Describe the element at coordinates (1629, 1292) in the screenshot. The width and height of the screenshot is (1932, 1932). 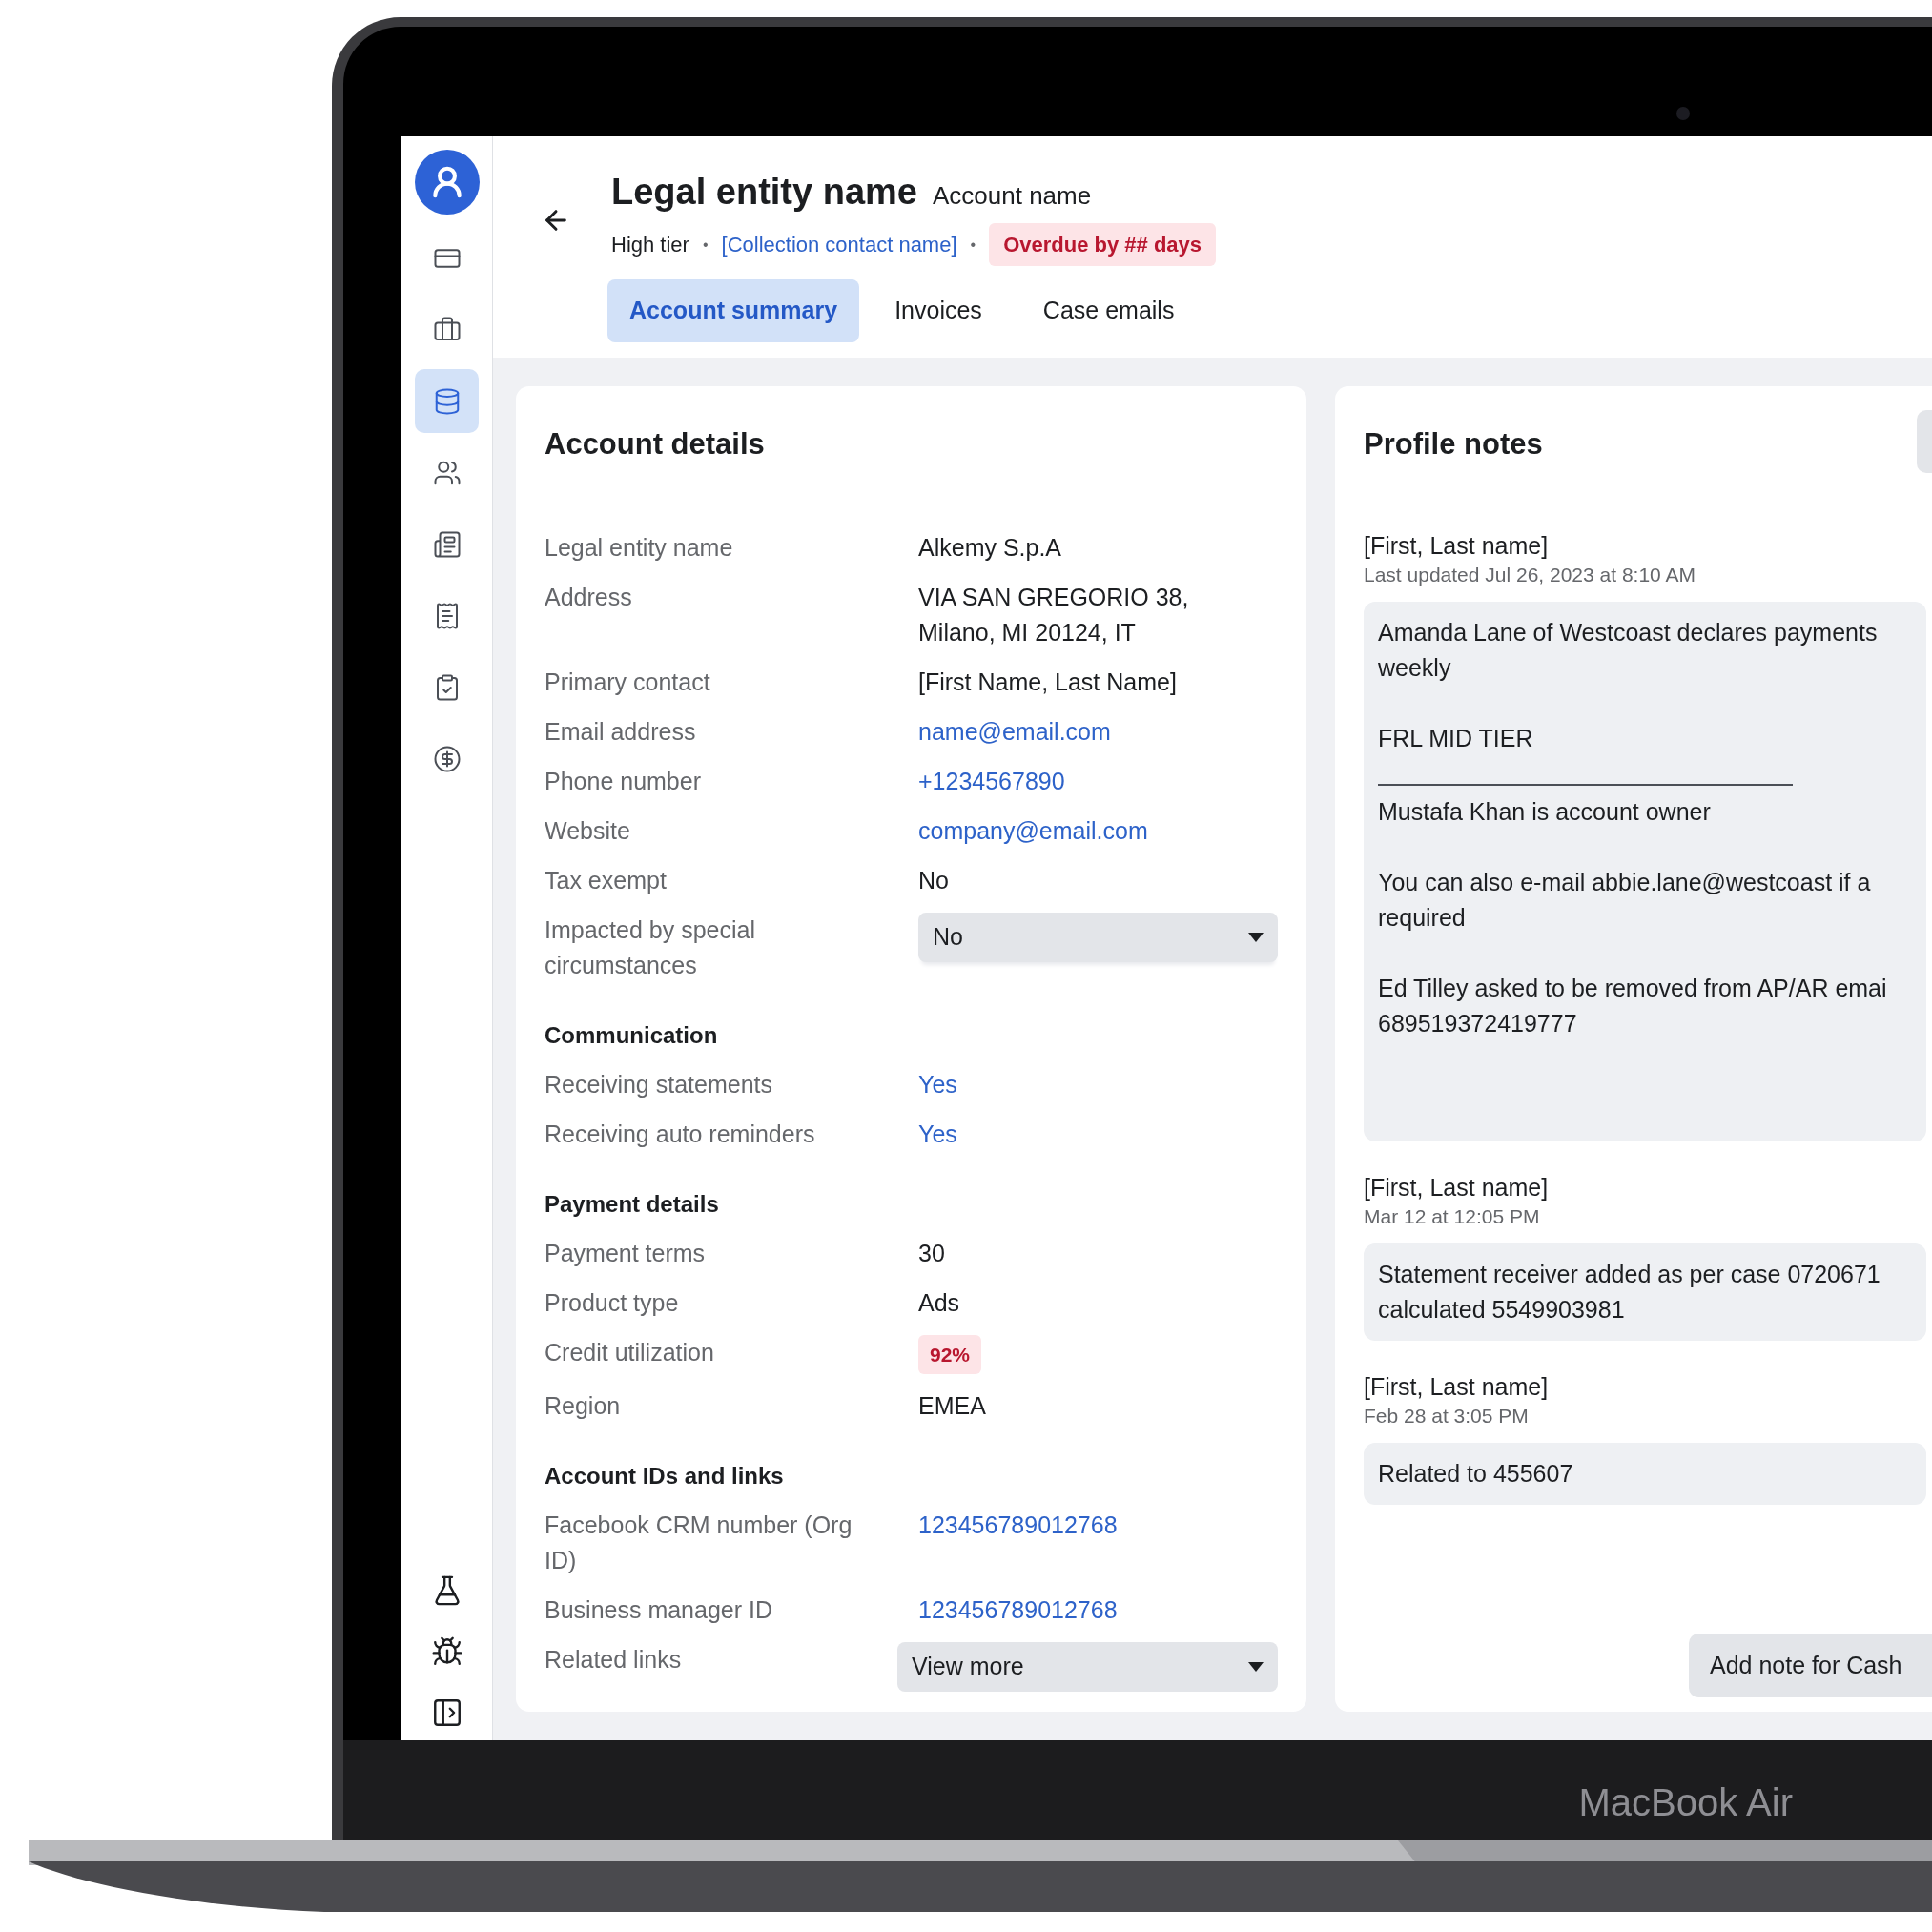
I see `note-text: Statement receiver added as per case 0720671 calculated 5549903981` at that location.